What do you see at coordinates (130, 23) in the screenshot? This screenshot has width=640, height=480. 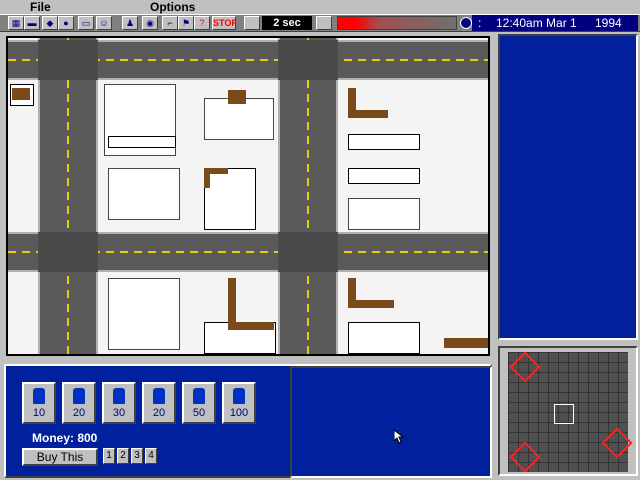 I see `soldier-icon: ♟` at bounding box center [130, 23].